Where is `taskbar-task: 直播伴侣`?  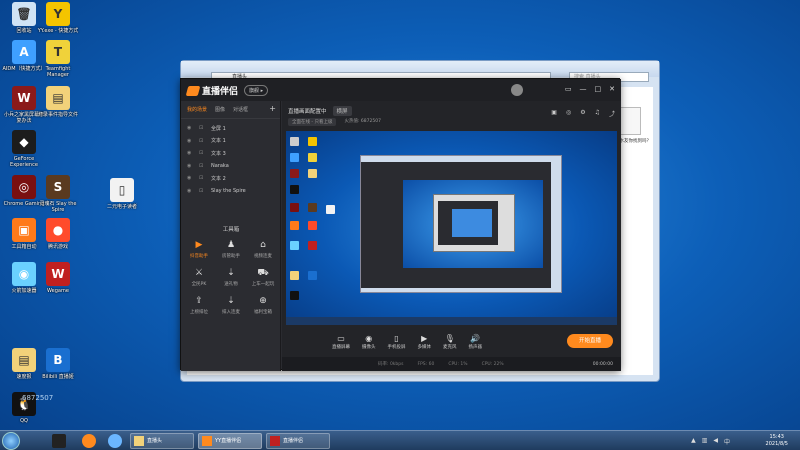
taskbar-task: 直播伴侣 is located at coordinates (298, 441).